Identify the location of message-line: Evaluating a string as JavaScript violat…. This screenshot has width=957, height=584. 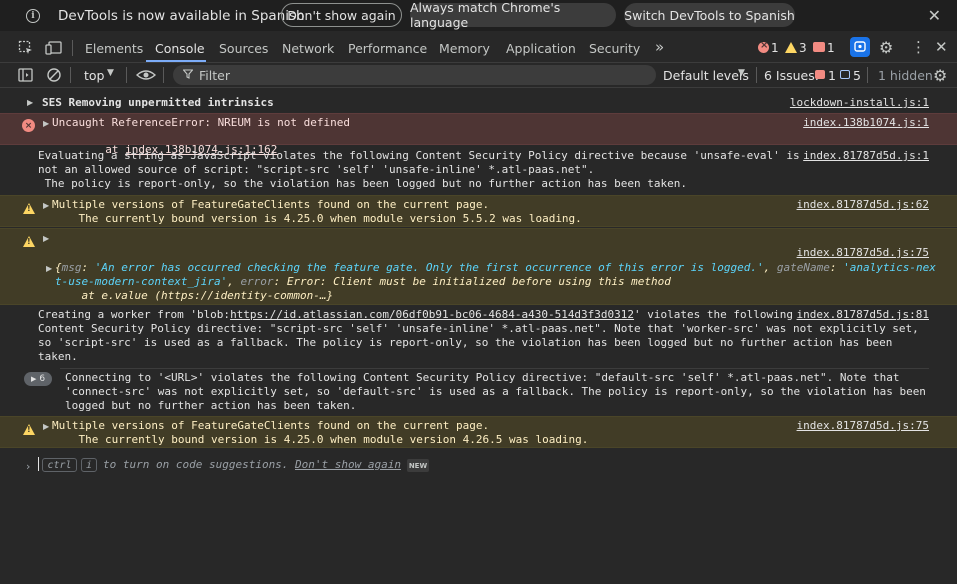
(419, 155).